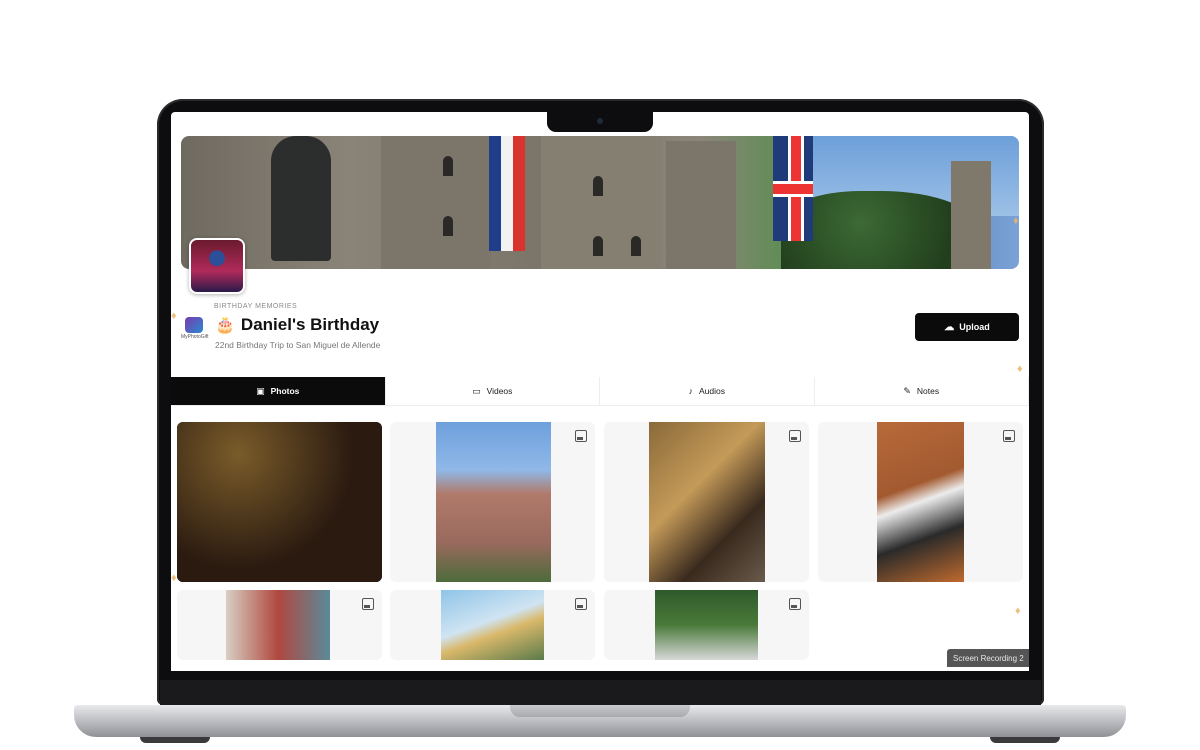 Image resolution: width=1200 pixels, height=750 pixels. Describe the element at coordinates (175, 740) in the screenshot. I see `laptop-foot-left` at that location.